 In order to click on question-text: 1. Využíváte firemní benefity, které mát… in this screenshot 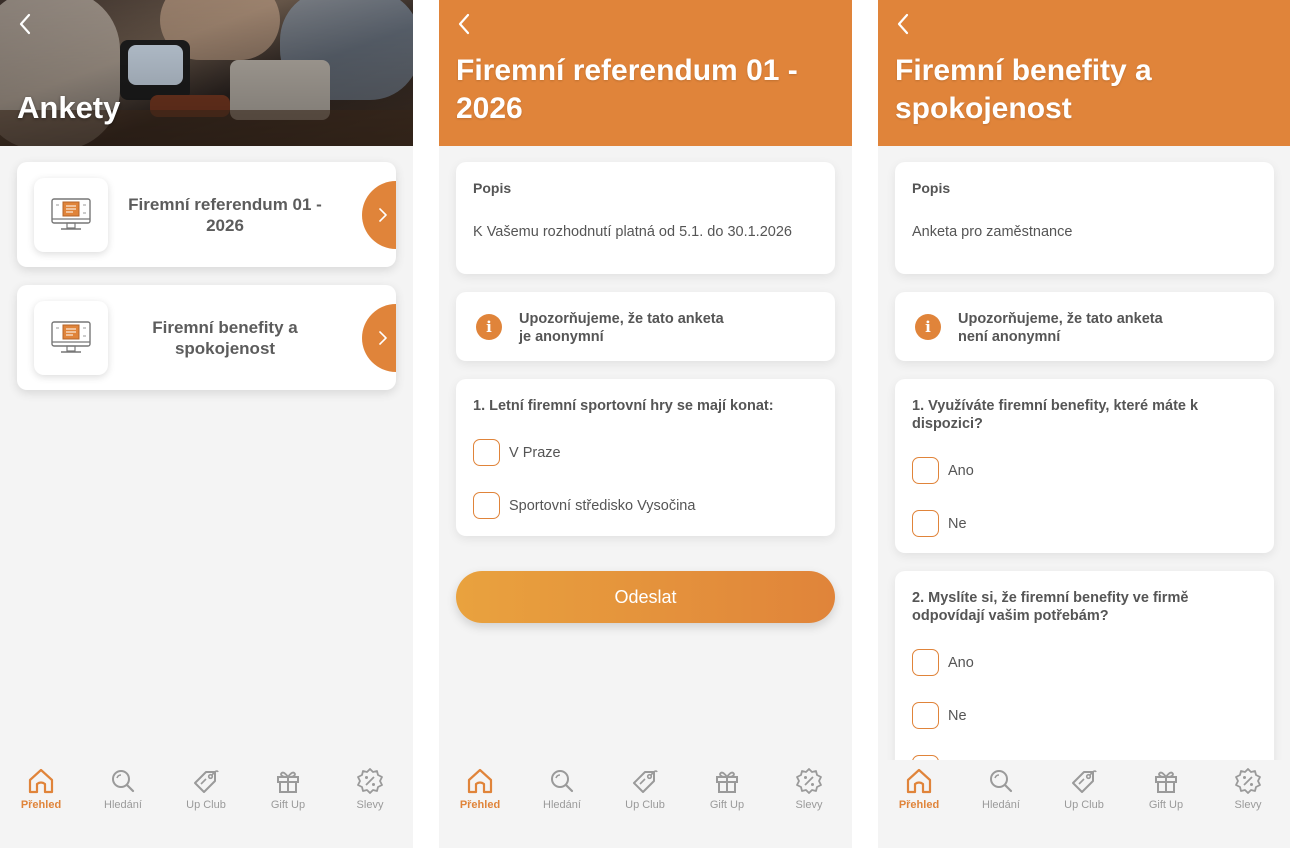, I will do `click(1055, 415)`.